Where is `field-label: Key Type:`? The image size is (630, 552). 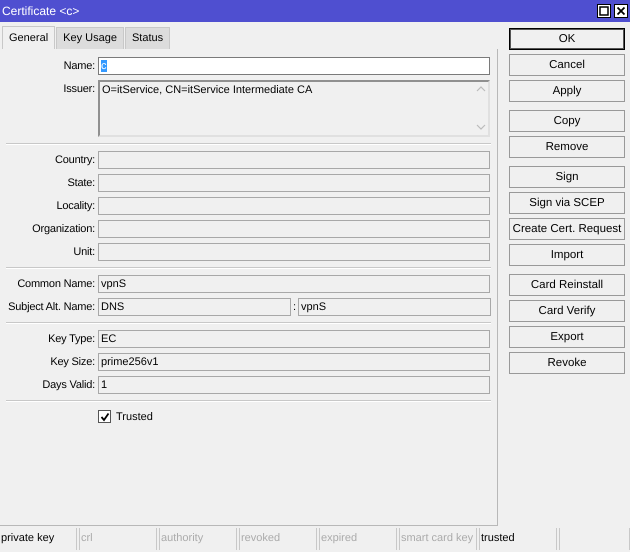 field-label: Key Type: is located at coordinates (71, 339).